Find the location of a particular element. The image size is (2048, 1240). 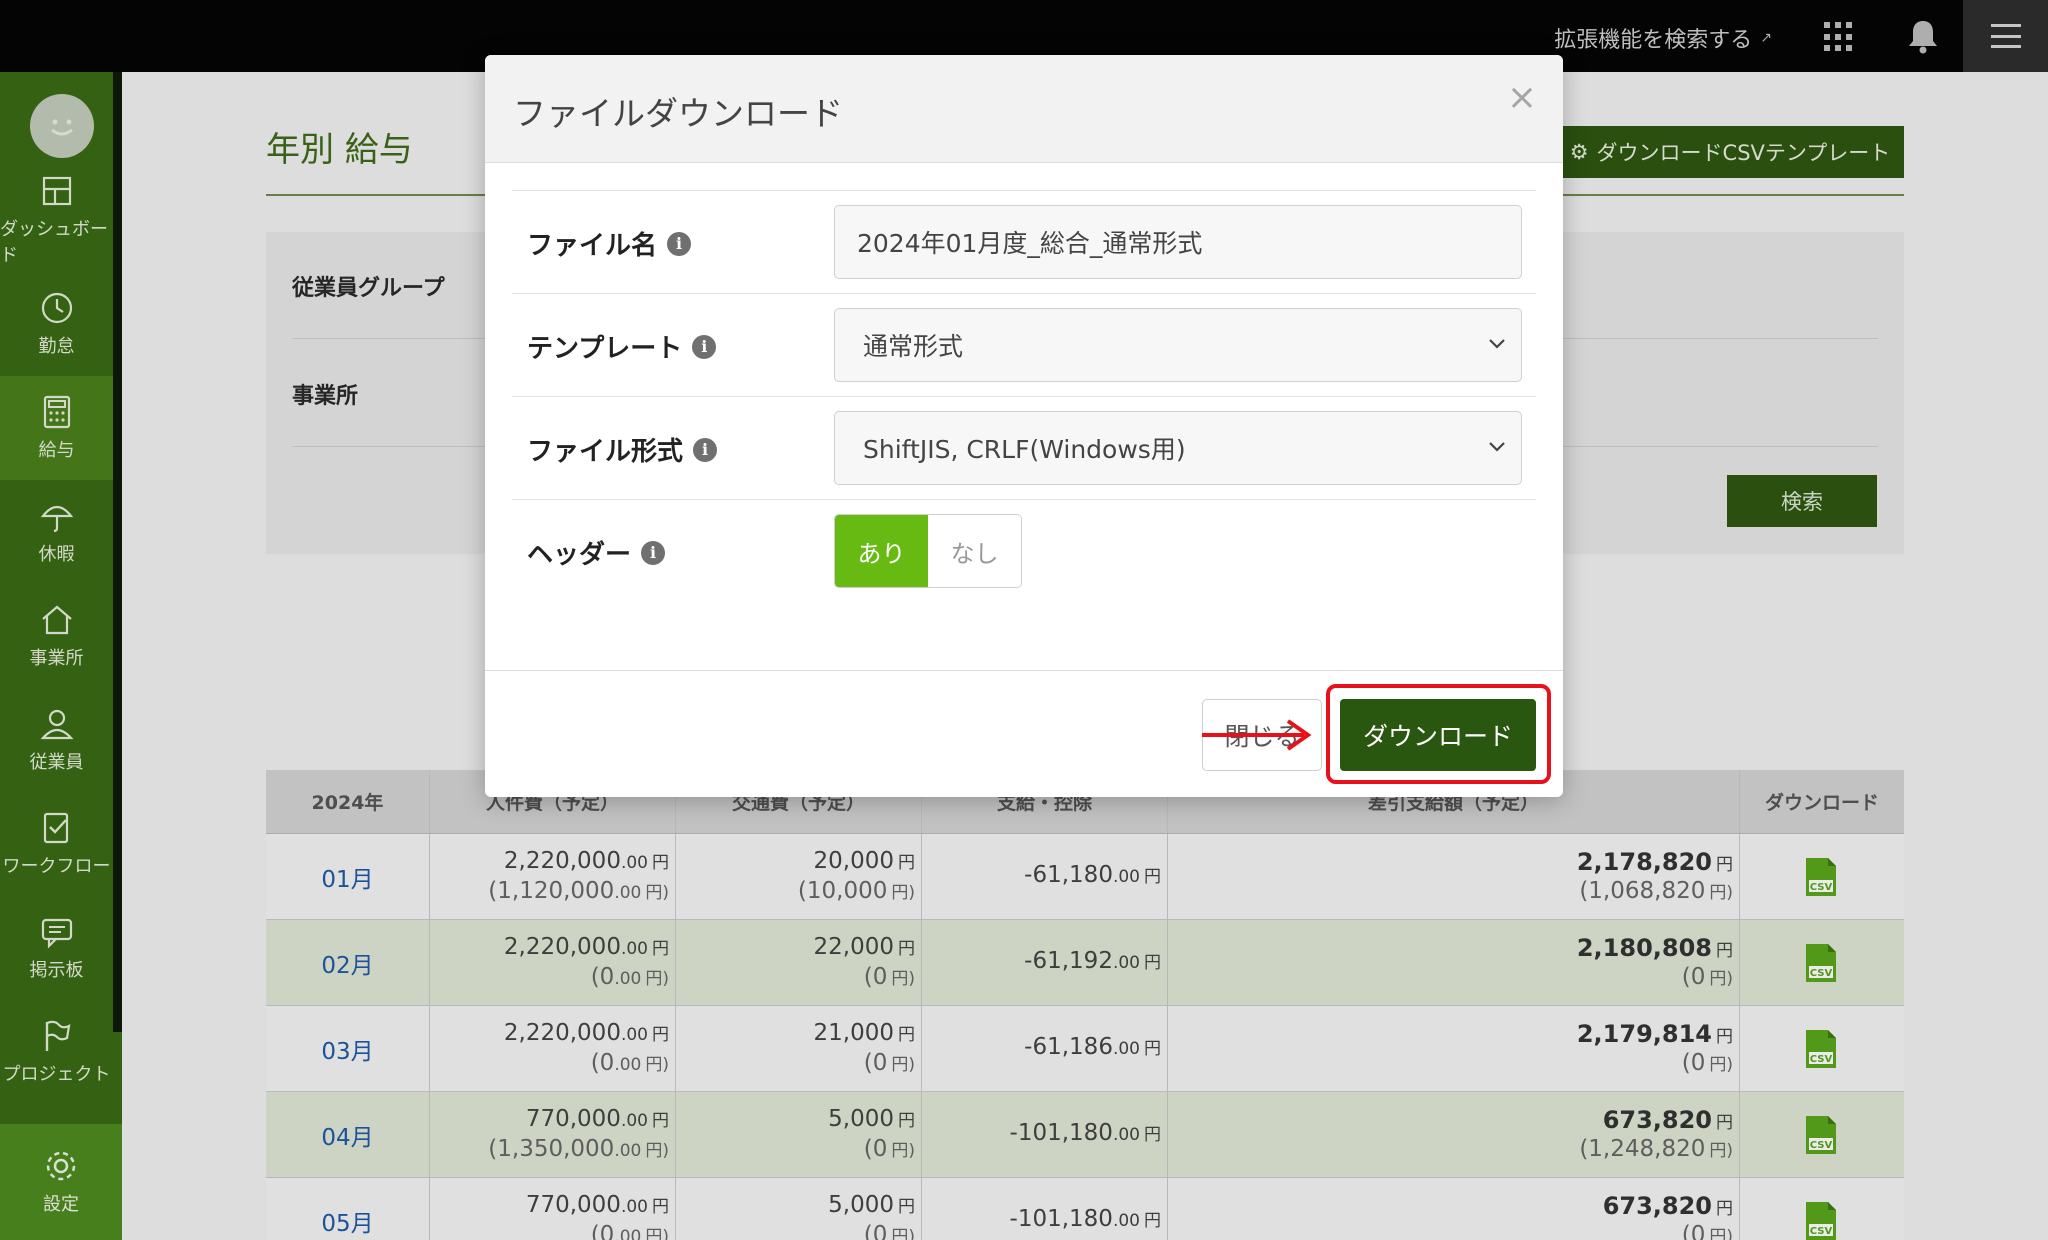

file-format-label-wrap: ファイル形式 i is located at coordinates (622, 449).